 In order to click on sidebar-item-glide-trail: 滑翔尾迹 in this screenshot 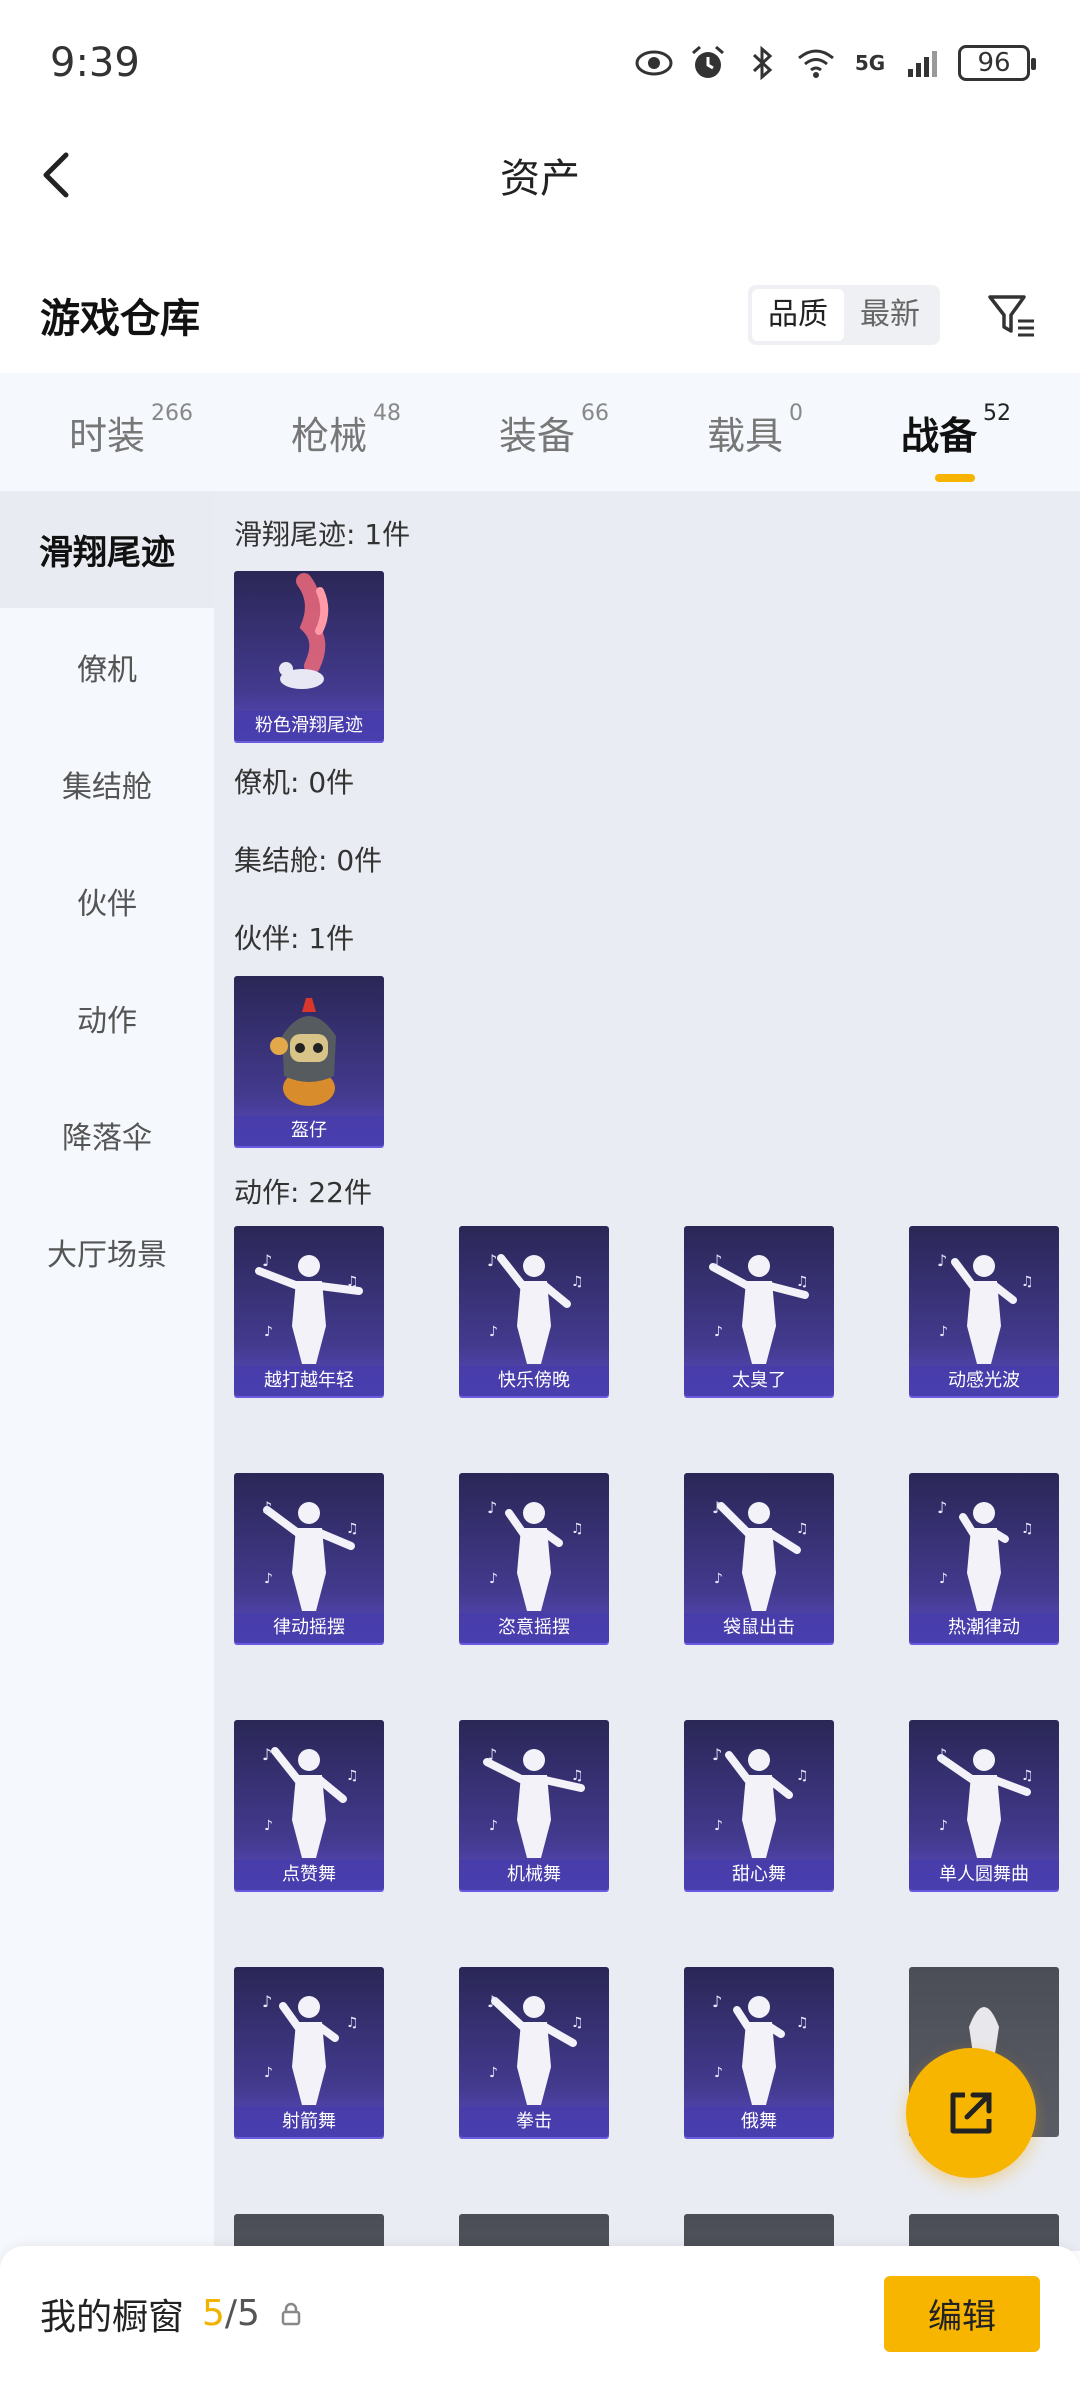, I will do `click(107, 549)`.